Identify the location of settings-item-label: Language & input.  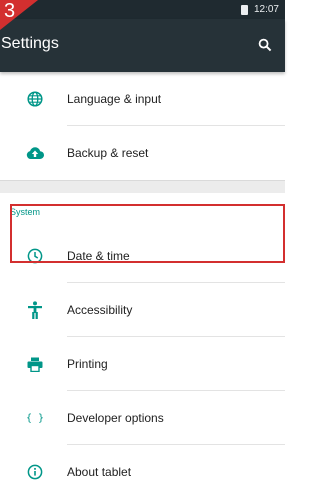
(114, 99).